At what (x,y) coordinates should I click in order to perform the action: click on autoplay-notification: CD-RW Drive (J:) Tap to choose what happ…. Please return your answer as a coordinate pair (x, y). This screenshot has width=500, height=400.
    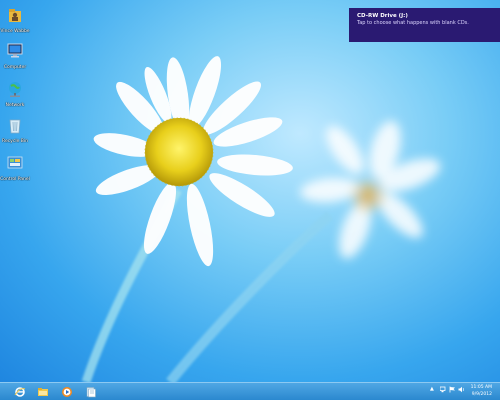
    Looking at the image, I should click on (424, 25).